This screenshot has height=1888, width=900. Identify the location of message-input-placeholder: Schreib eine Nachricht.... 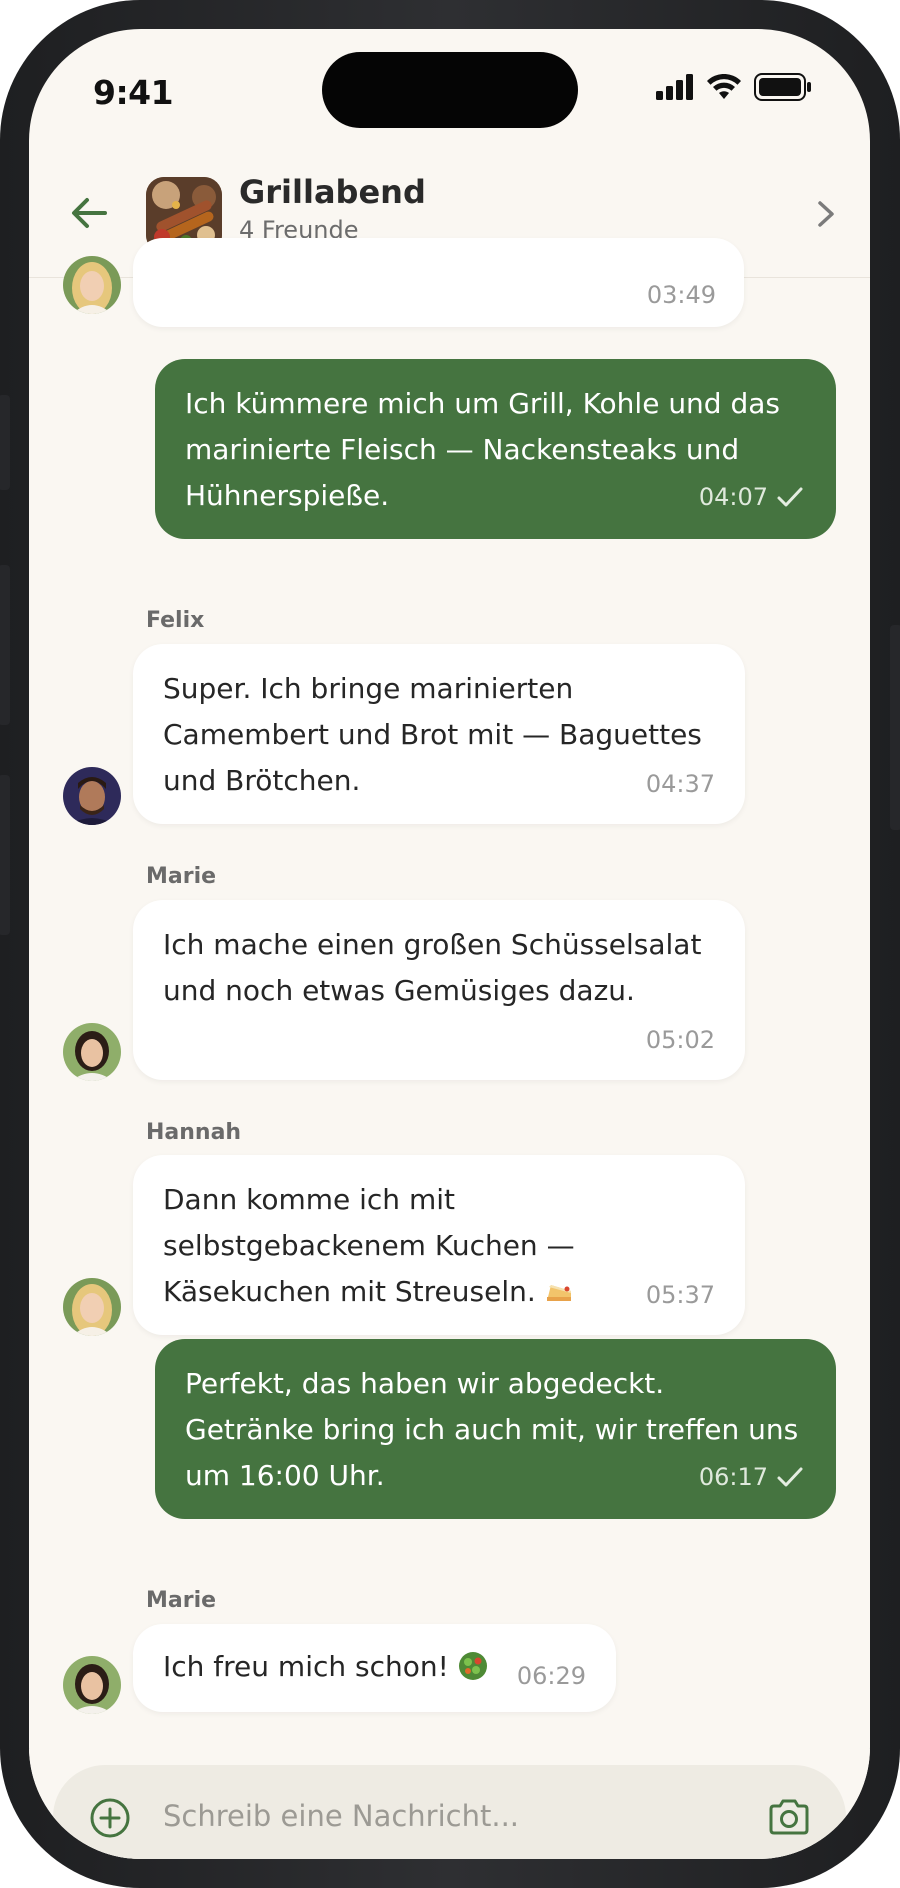
(341, 1816).